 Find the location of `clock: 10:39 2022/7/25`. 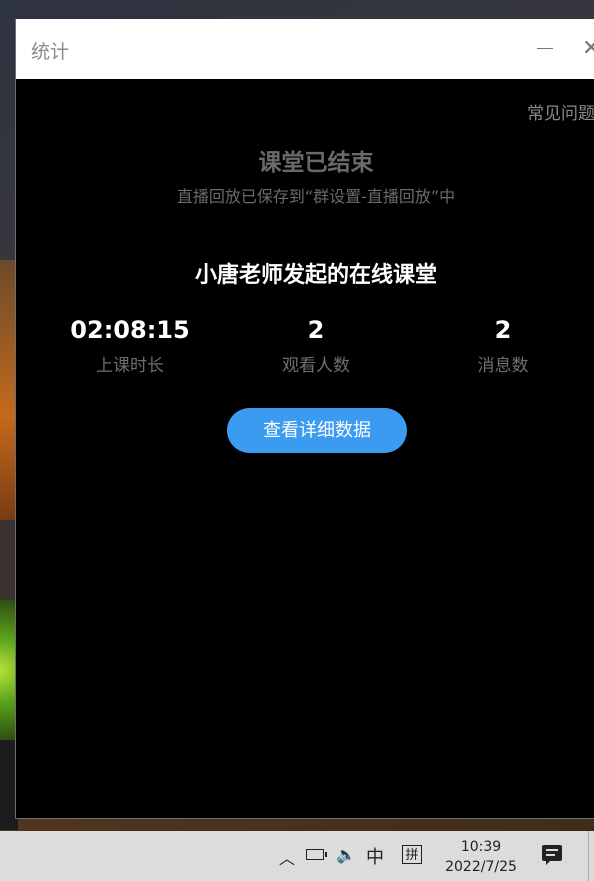

clock: 10:39 2022/7/25 is located at coordinates (481, 857).